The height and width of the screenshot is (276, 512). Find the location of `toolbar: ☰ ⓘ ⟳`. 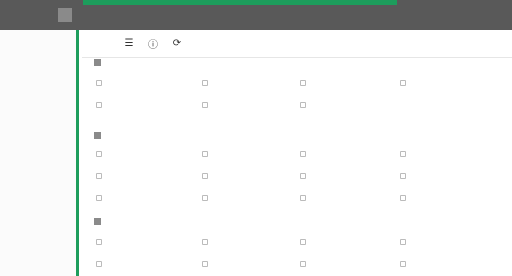

toolbar: ☰ ⓘ ⟳ is located at coordinates (139, 43).